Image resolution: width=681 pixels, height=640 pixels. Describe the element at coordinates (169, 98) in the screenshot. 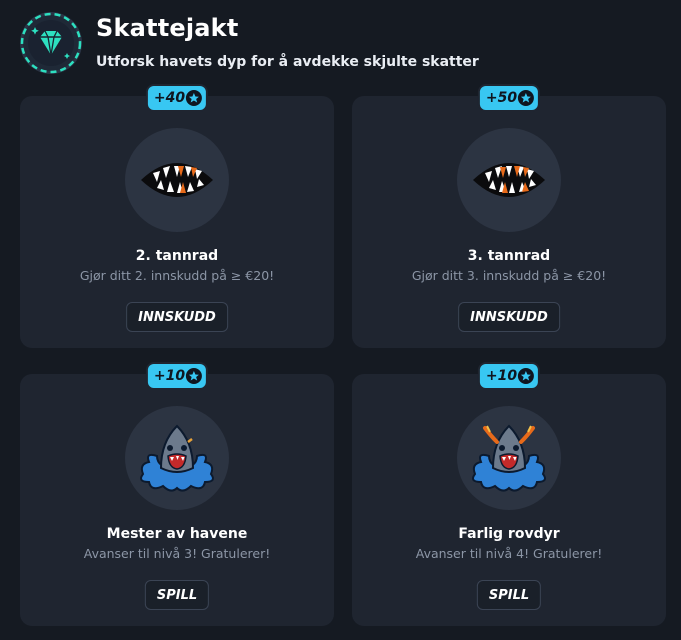

I see `reward-amount: +40` at that location.